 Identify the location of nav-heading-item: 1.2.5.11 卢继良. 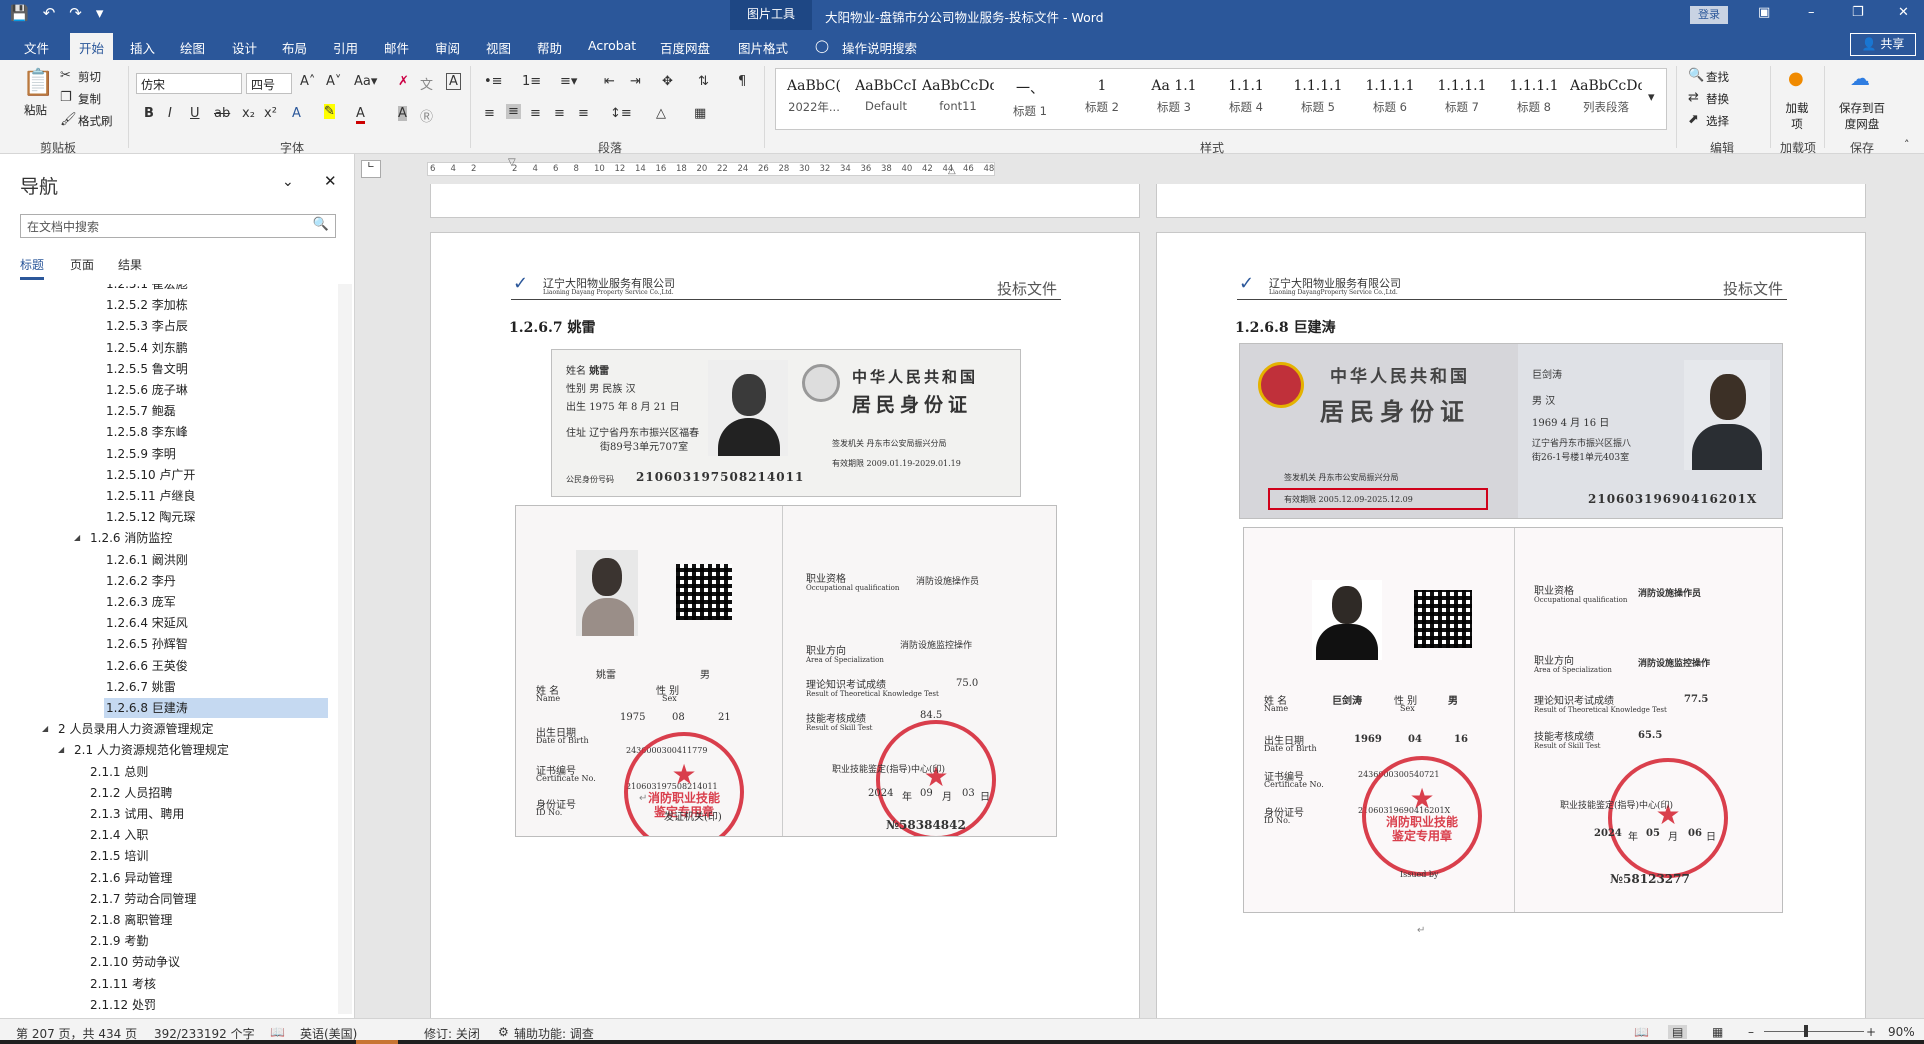
(149, 496).